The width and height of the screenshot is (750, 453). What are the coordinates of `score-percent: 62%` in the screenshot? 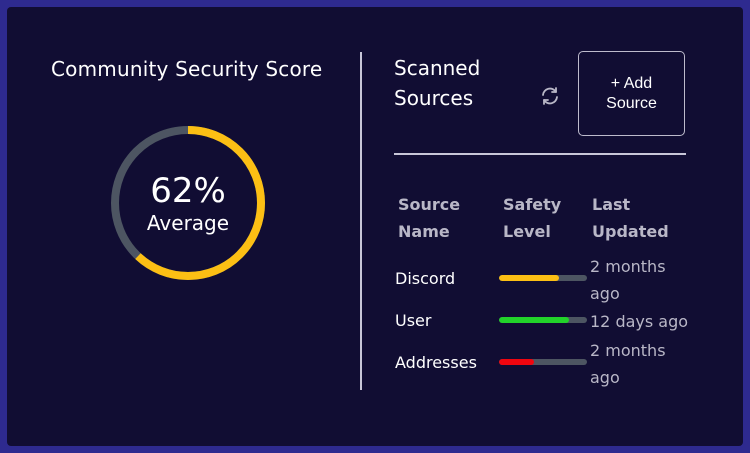 It's located at (188, 191).